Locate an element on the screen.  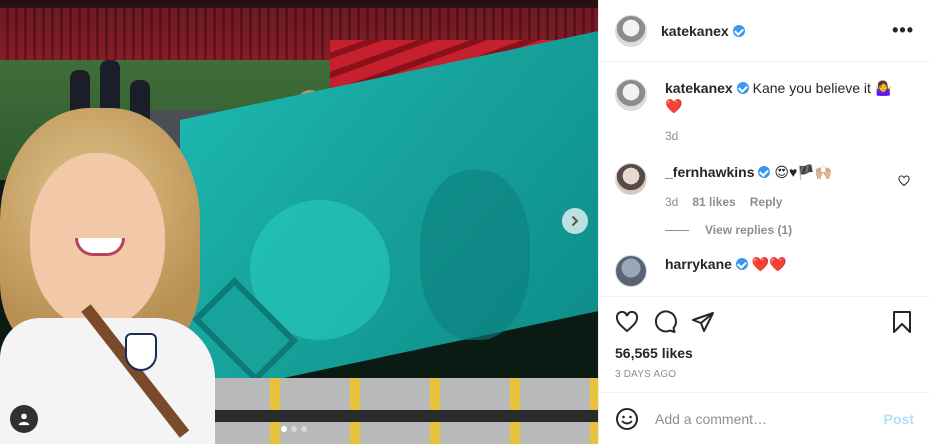
add-comment-input is located at coordinates (769, 418).